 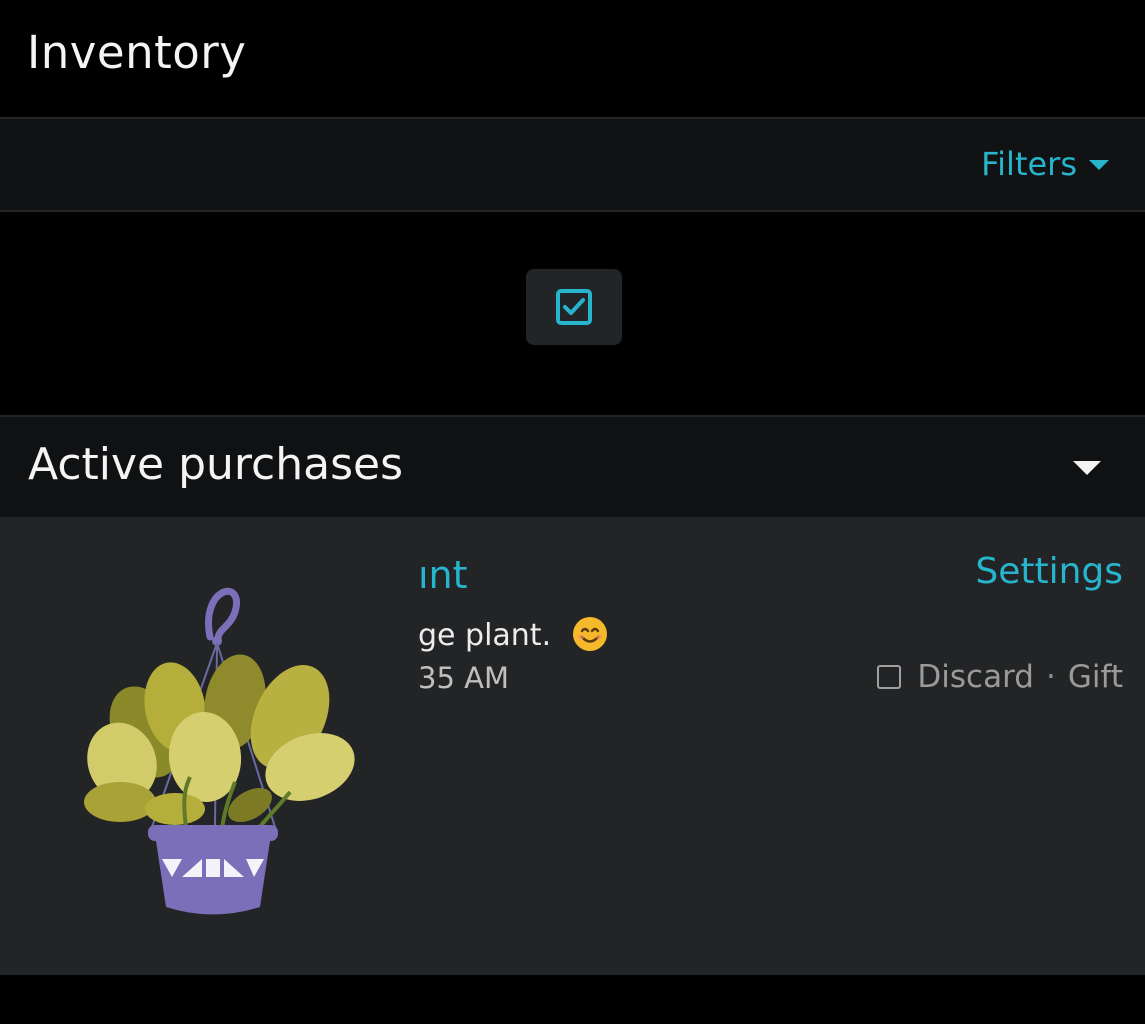 I want to click on active-purchases-header: Active purchases, so click(x=572, y=466).